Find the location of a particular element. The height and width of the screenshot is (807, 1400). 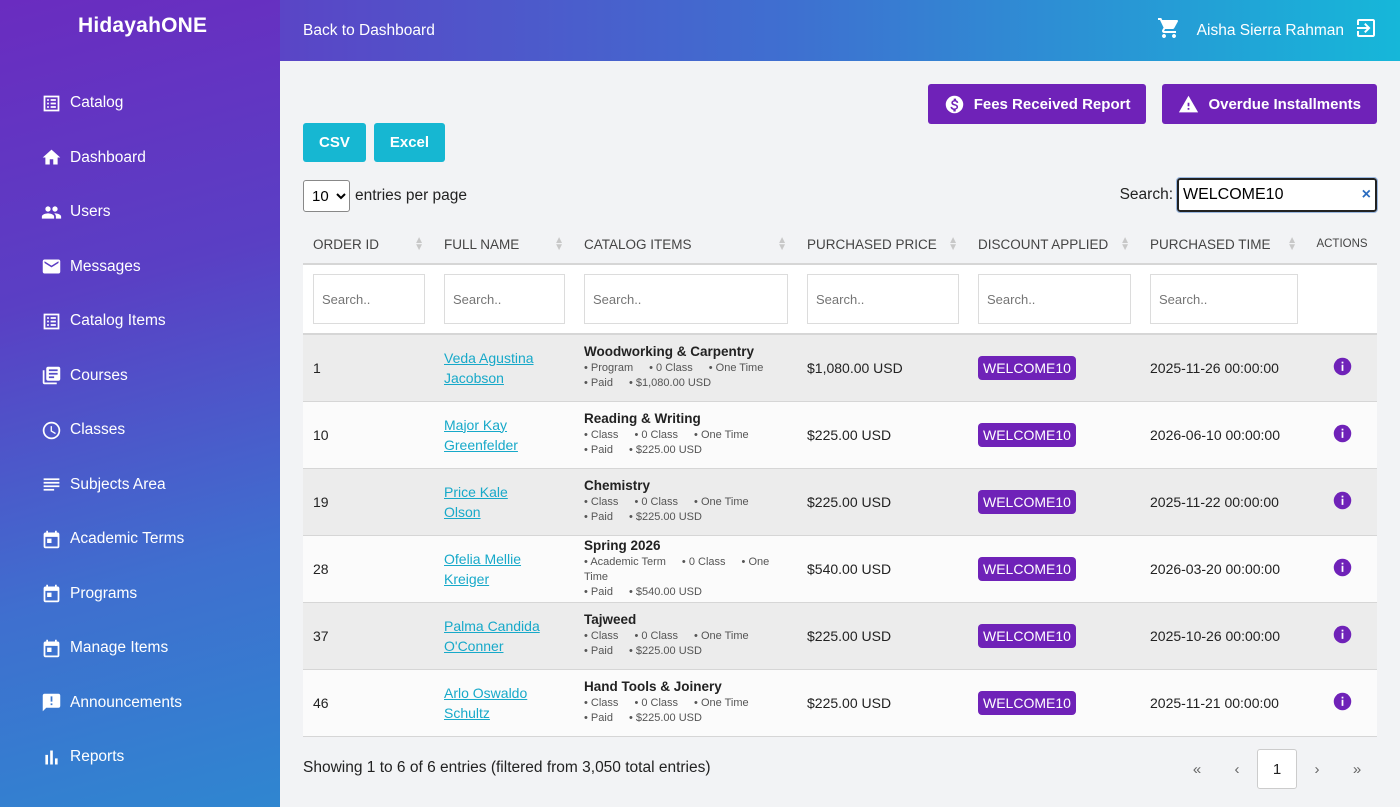

csv-button: CSV is located at coordinates (334, 142).